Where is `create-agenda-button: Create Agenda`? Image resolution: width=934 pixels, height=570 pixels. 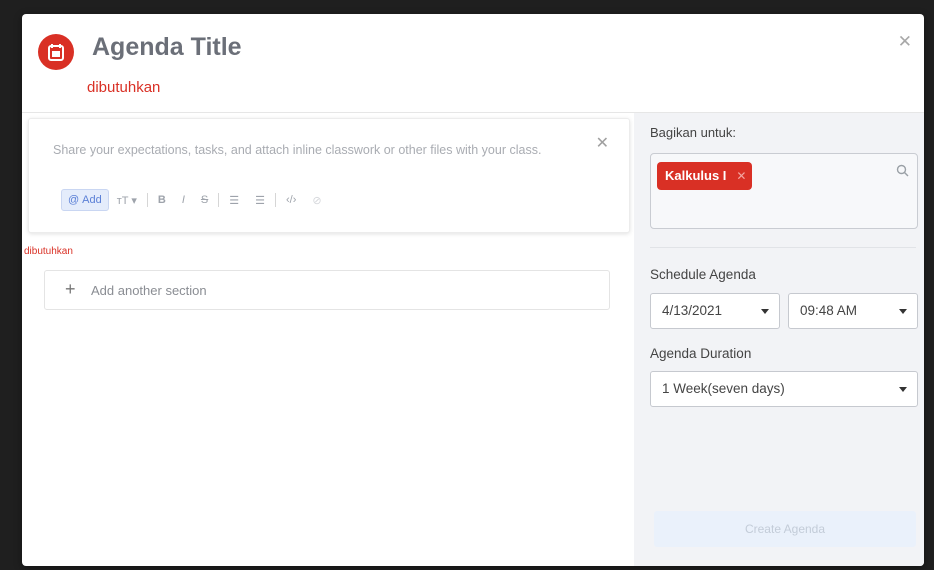
create-agenda-button: Create Agenda is located at coordinates (785, 529).